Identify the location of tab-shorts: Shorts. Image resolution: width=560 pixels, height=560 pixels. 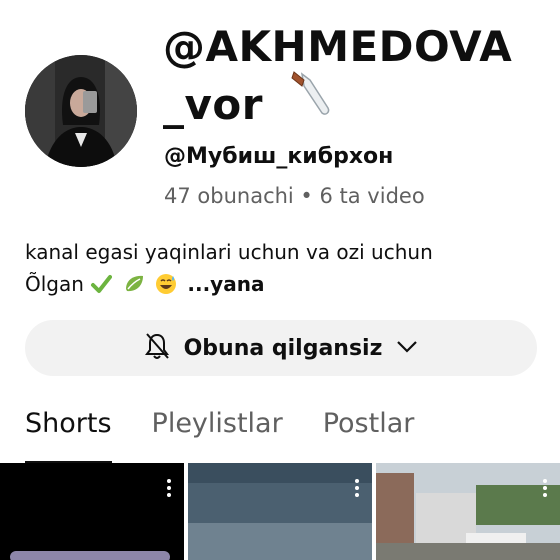
(68, 436).